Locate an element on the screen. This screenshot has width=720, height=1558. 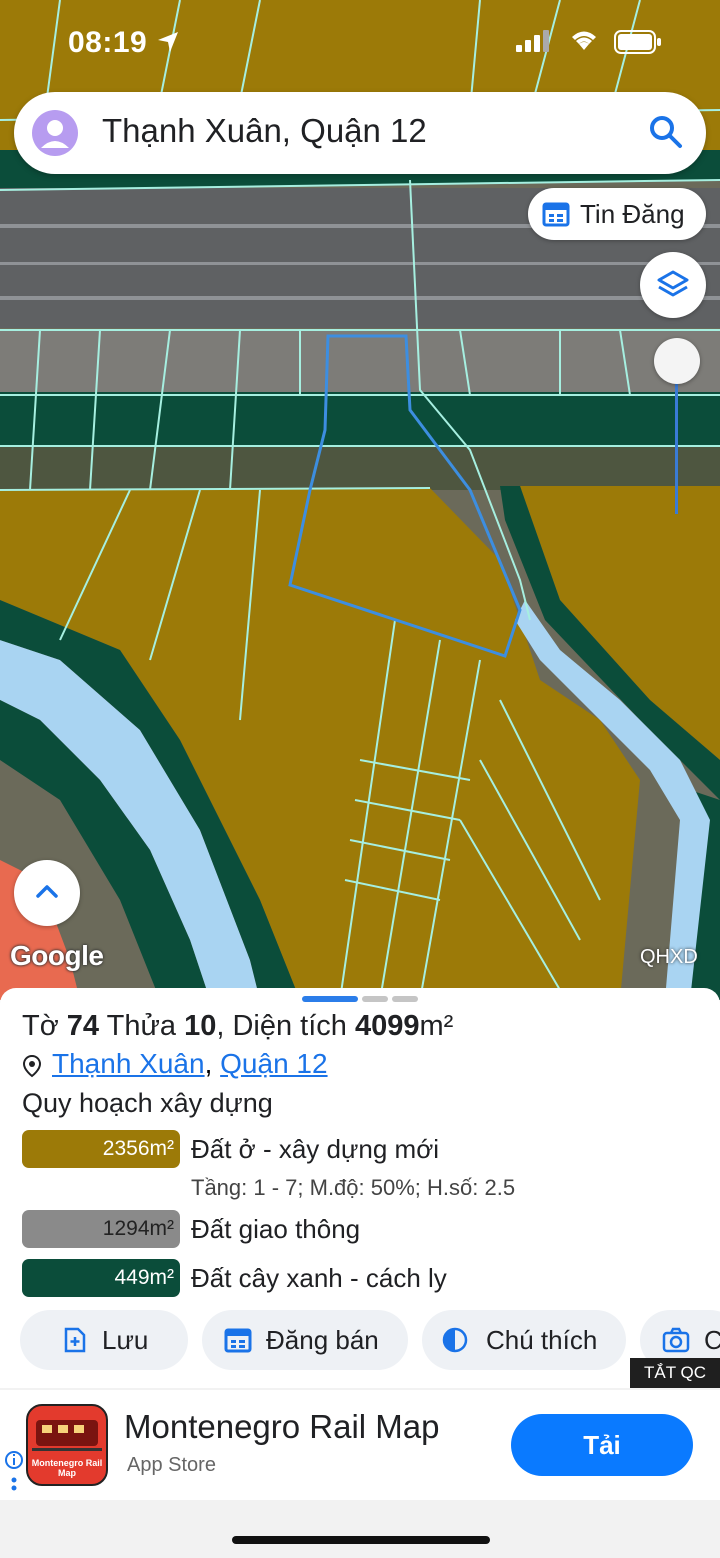
listing-label: Tin Đăng is located at coordinates (632, 214).